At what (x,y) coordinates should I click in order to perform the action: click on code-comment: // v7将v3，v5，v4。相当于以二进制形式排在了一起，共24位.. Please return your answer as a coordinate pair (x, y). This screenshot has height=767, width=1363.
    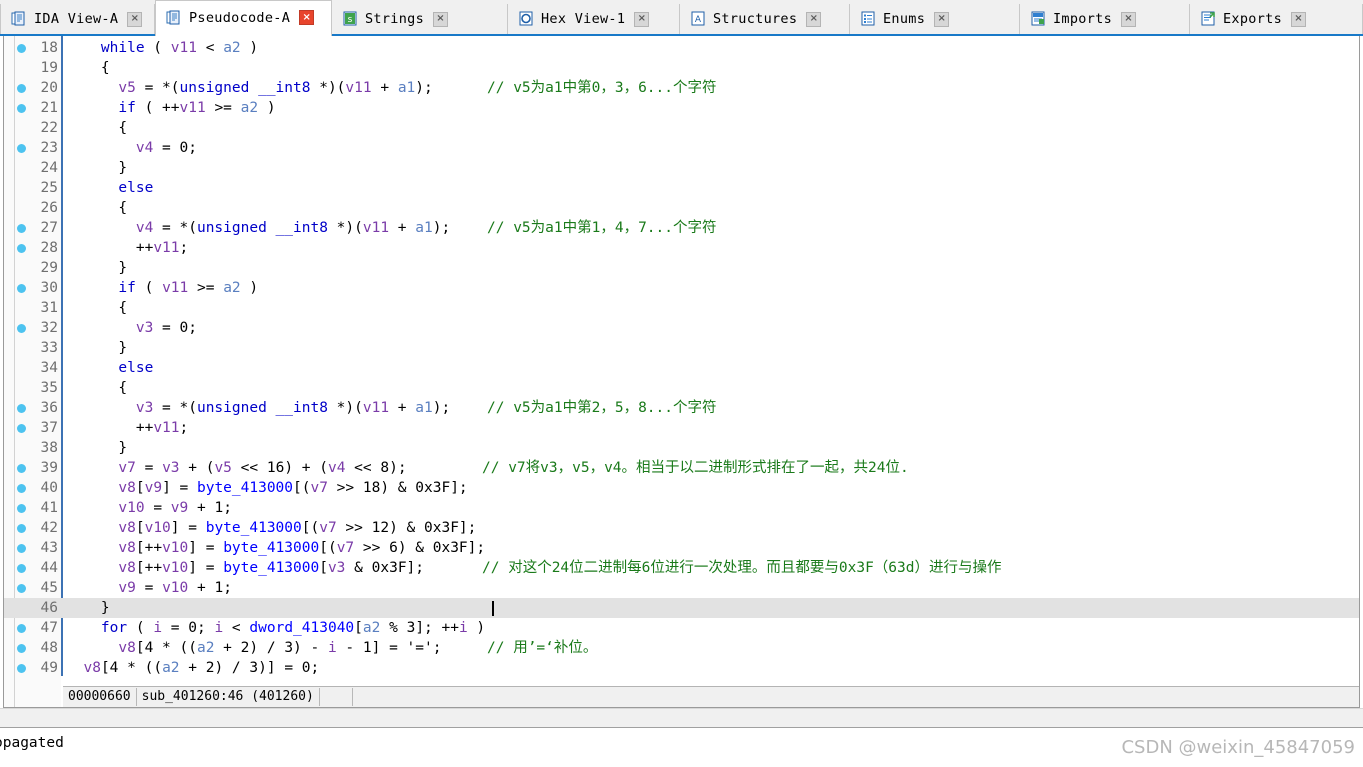
    Looking at the image, I should click on (695, 468).